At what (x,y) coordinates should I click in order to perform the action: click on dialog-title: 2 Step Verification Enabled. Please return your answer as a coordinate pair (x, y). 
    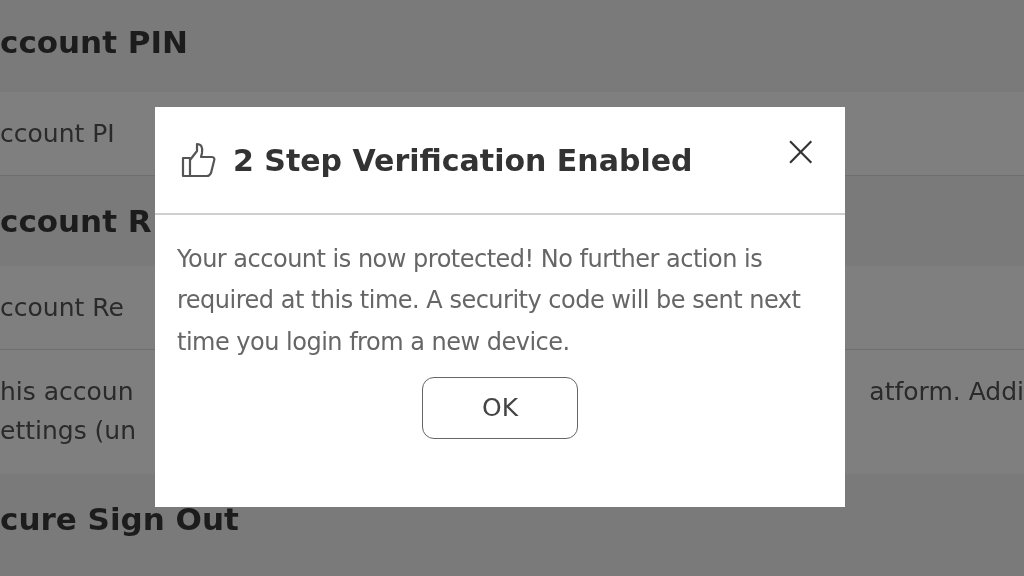
    Looking at the image, I should click on (463, 160).